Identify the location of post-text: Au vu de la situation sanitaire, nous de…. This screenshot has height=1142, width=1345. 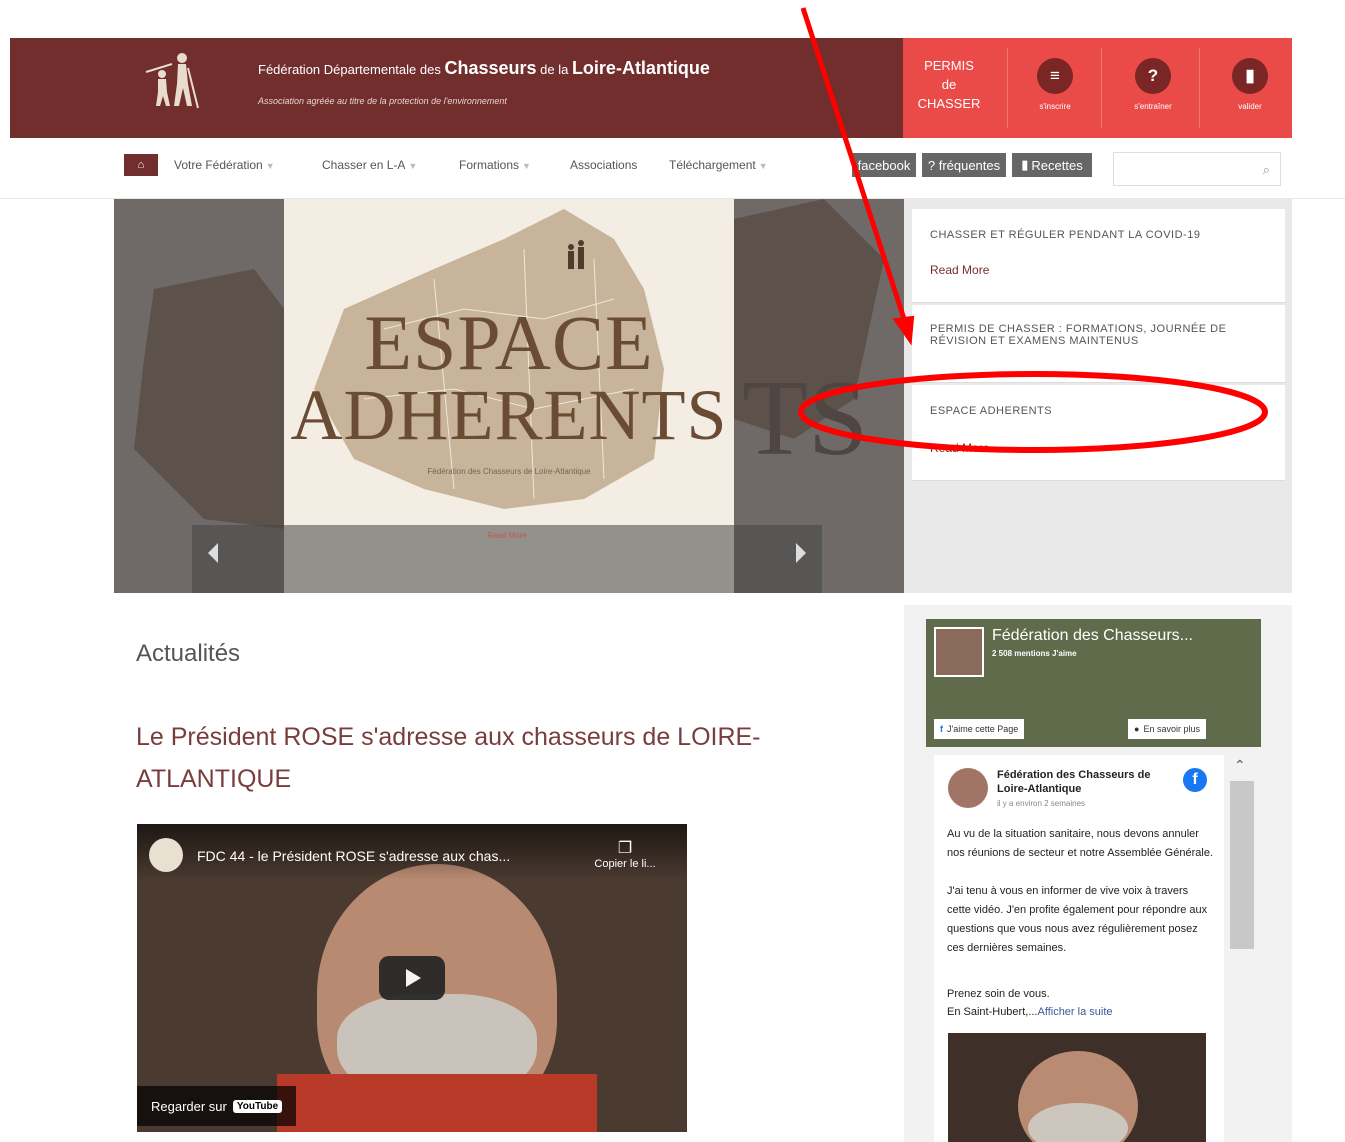
(1080, 843).